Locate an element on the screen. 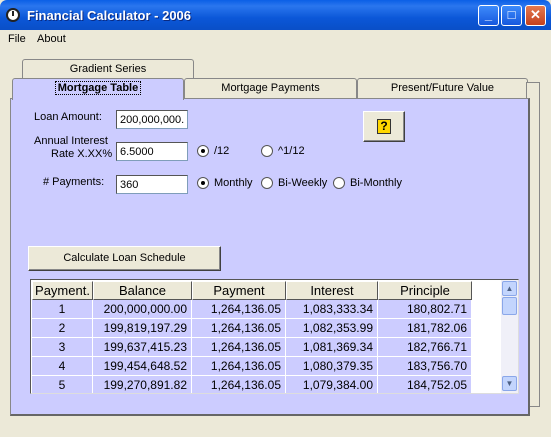 The image size is (551, 437). tab-label: Mortgage Payments is located at coordinates (270, 88).